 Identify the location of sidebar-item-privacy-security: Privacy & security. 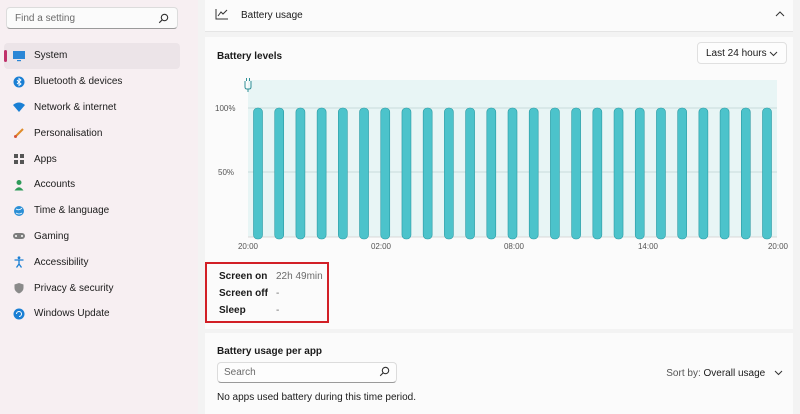
(92, 288).